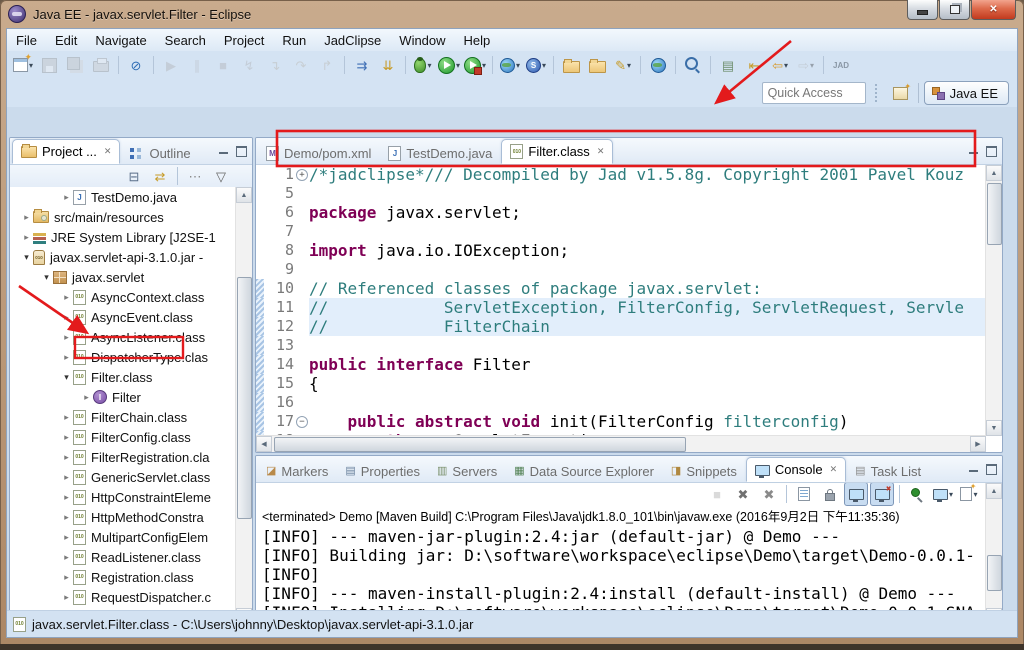 The width and height of the screenshot is (1024, 650). Describe the element at coordinates (244, 40) in the screenshot. I see `menu-project: Project` at that location.